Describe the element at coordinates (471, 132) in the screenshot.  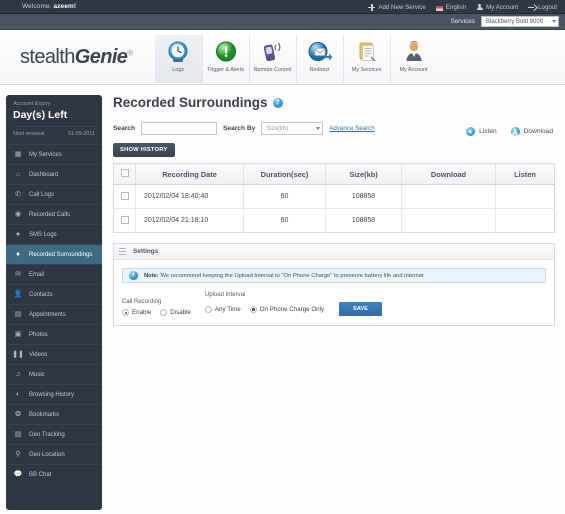
I see `listen-icon` at that location.